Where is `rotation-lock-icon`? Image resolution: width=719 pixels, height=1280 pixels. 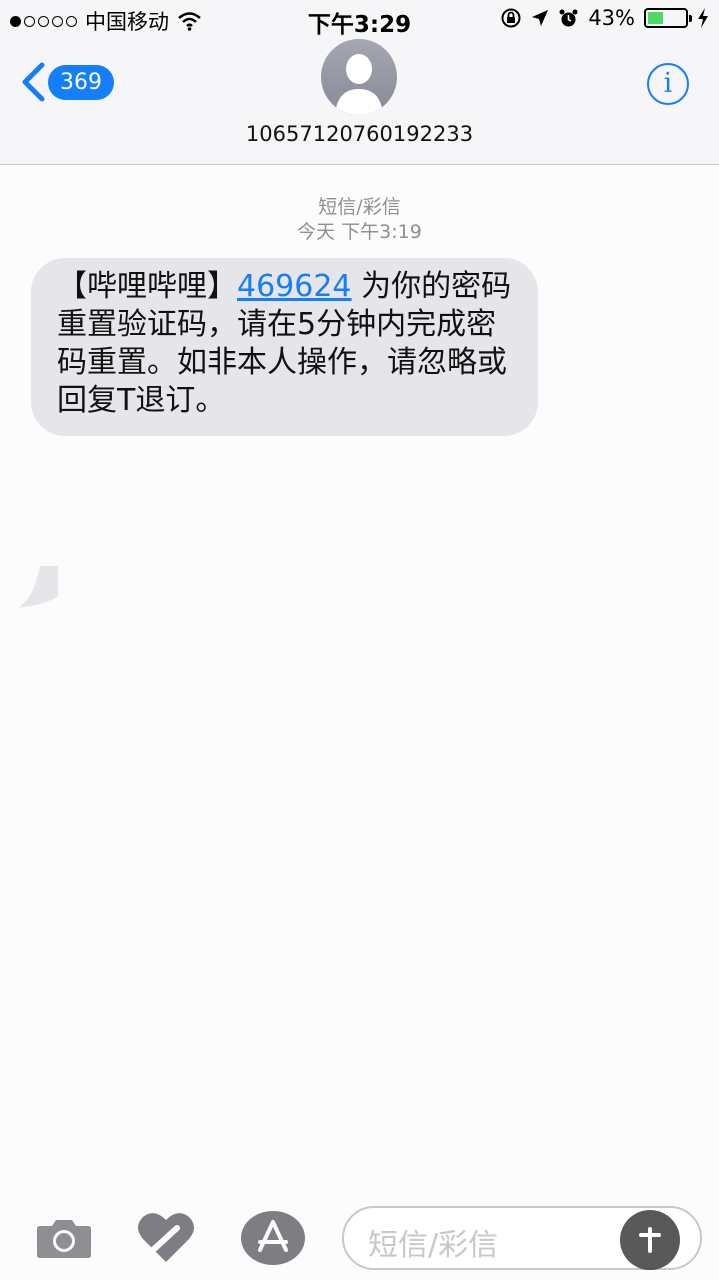
rotation-lock-icon is located at coordinates (511, 18).